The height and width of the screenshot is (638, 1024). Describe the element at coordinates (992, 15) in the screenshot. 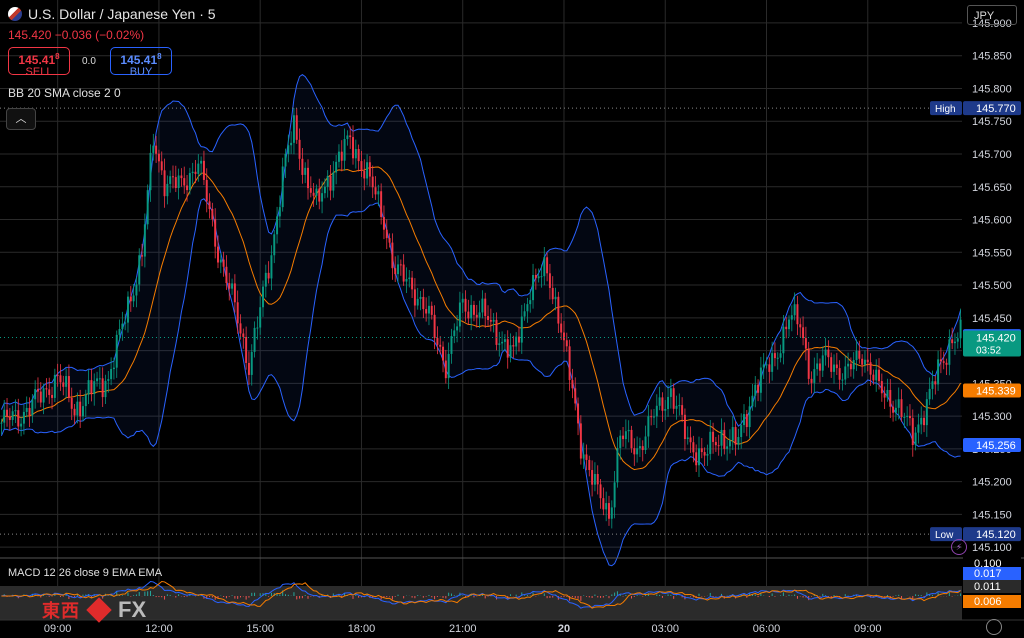

I see `currency-button: JPY` at that location.